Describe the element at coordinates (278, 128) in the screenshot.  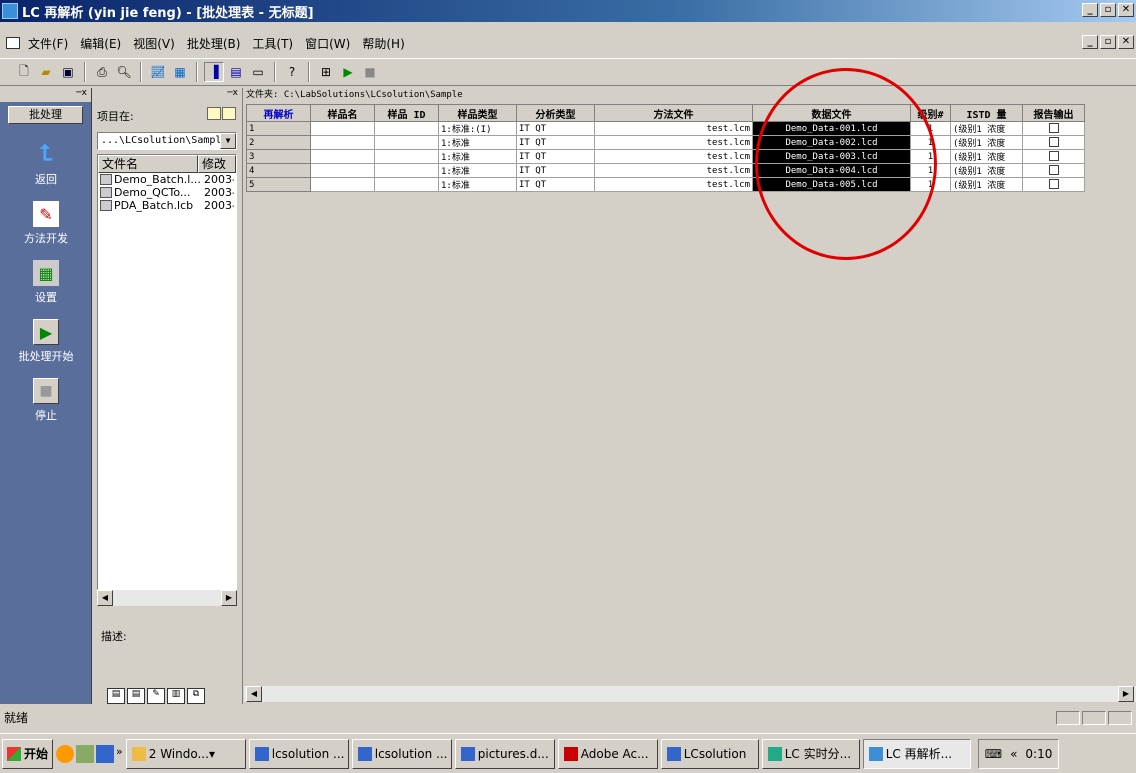
I see `row-number: 1` at that location.